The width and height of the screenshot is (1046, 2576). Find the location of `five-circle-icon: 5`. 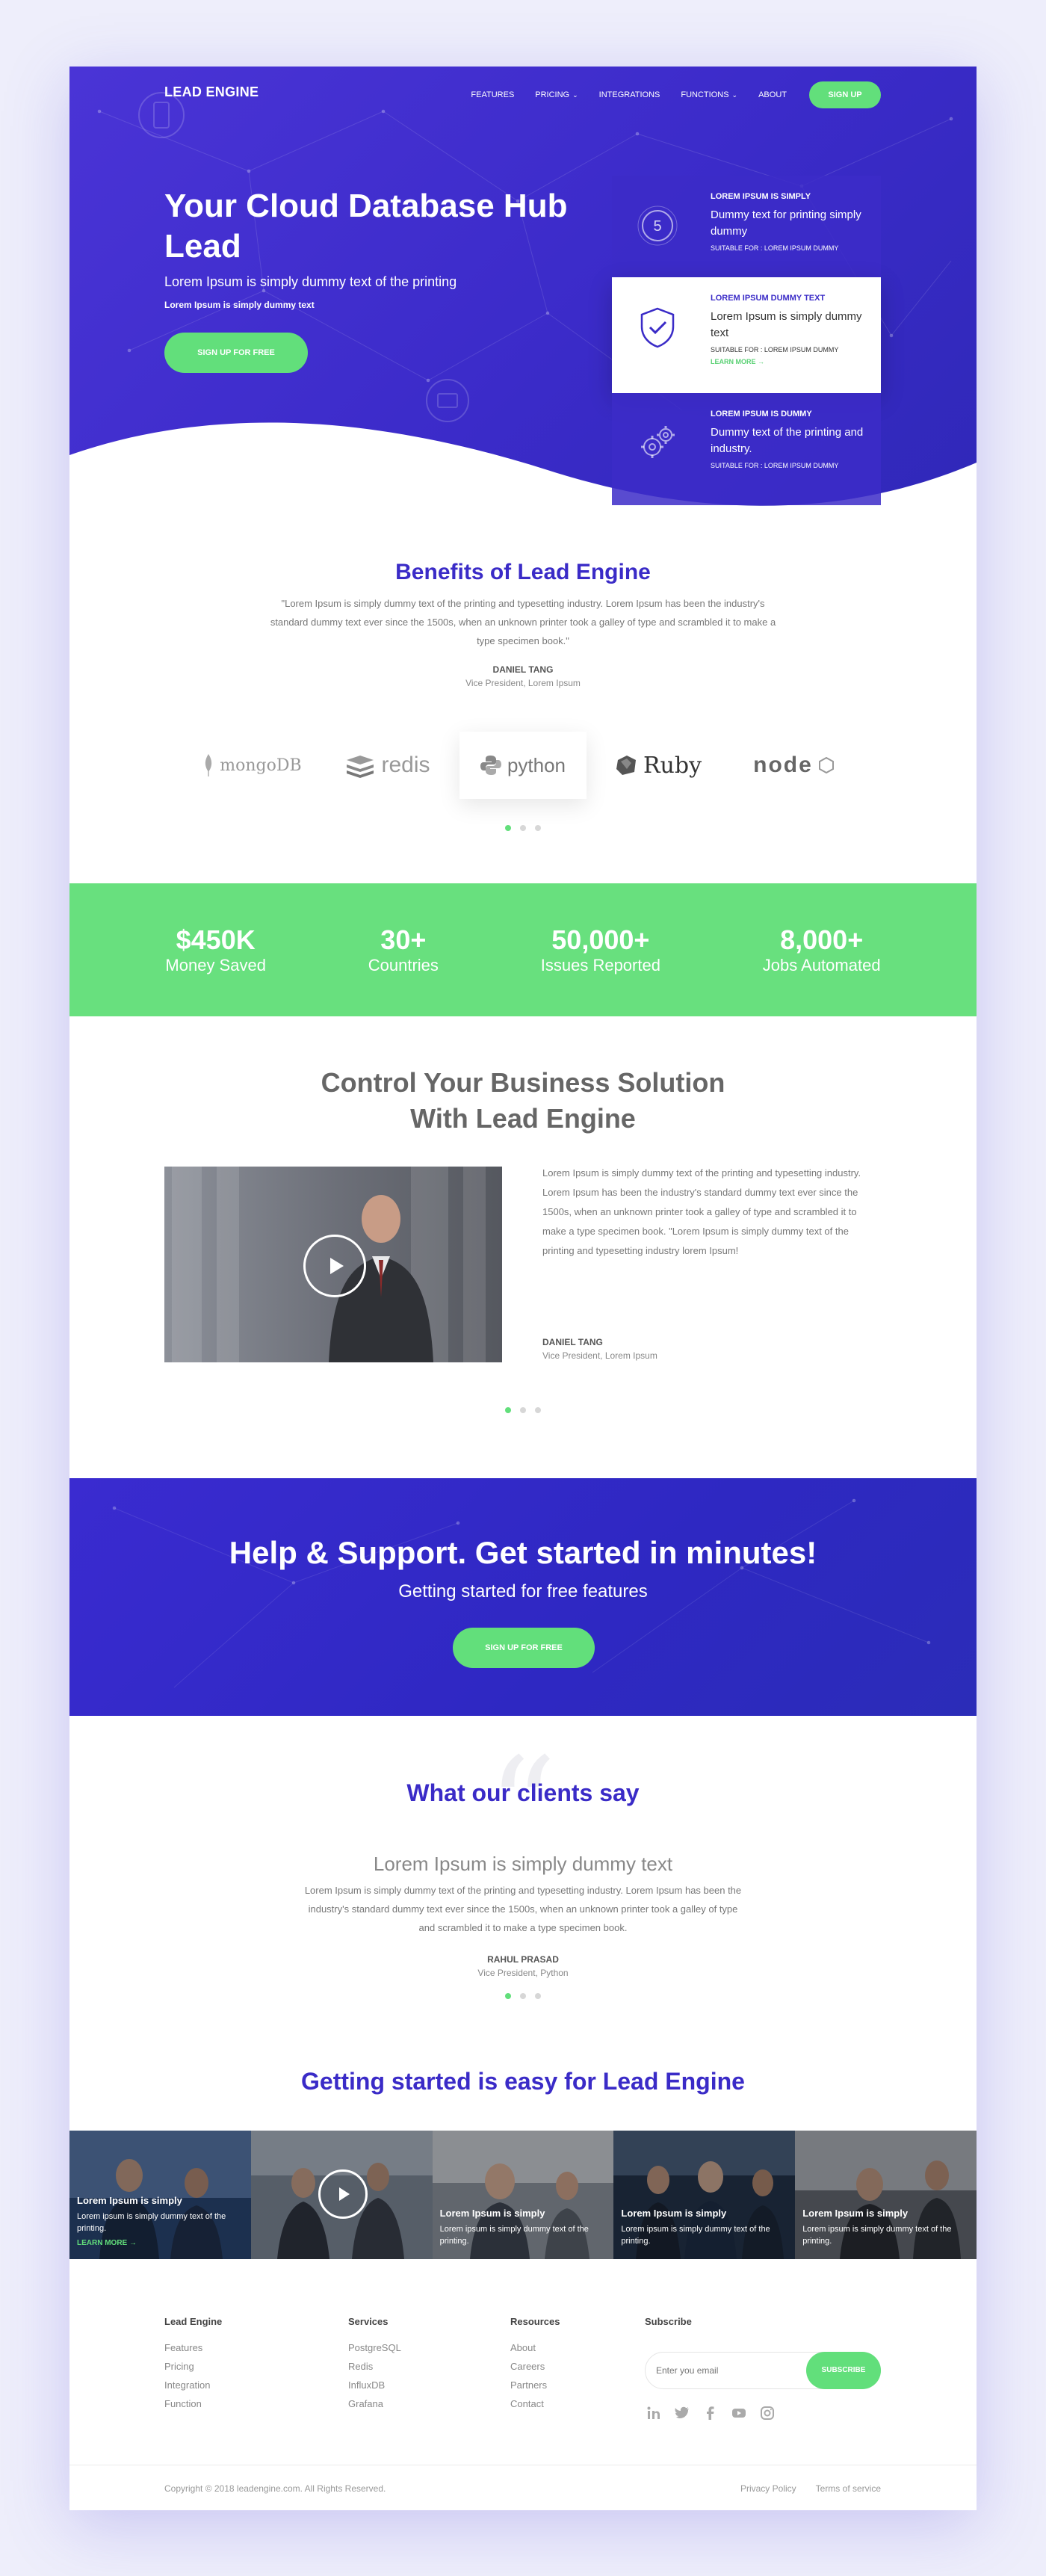

five-circle-icon: 5 is located at coordinates (657, 226).